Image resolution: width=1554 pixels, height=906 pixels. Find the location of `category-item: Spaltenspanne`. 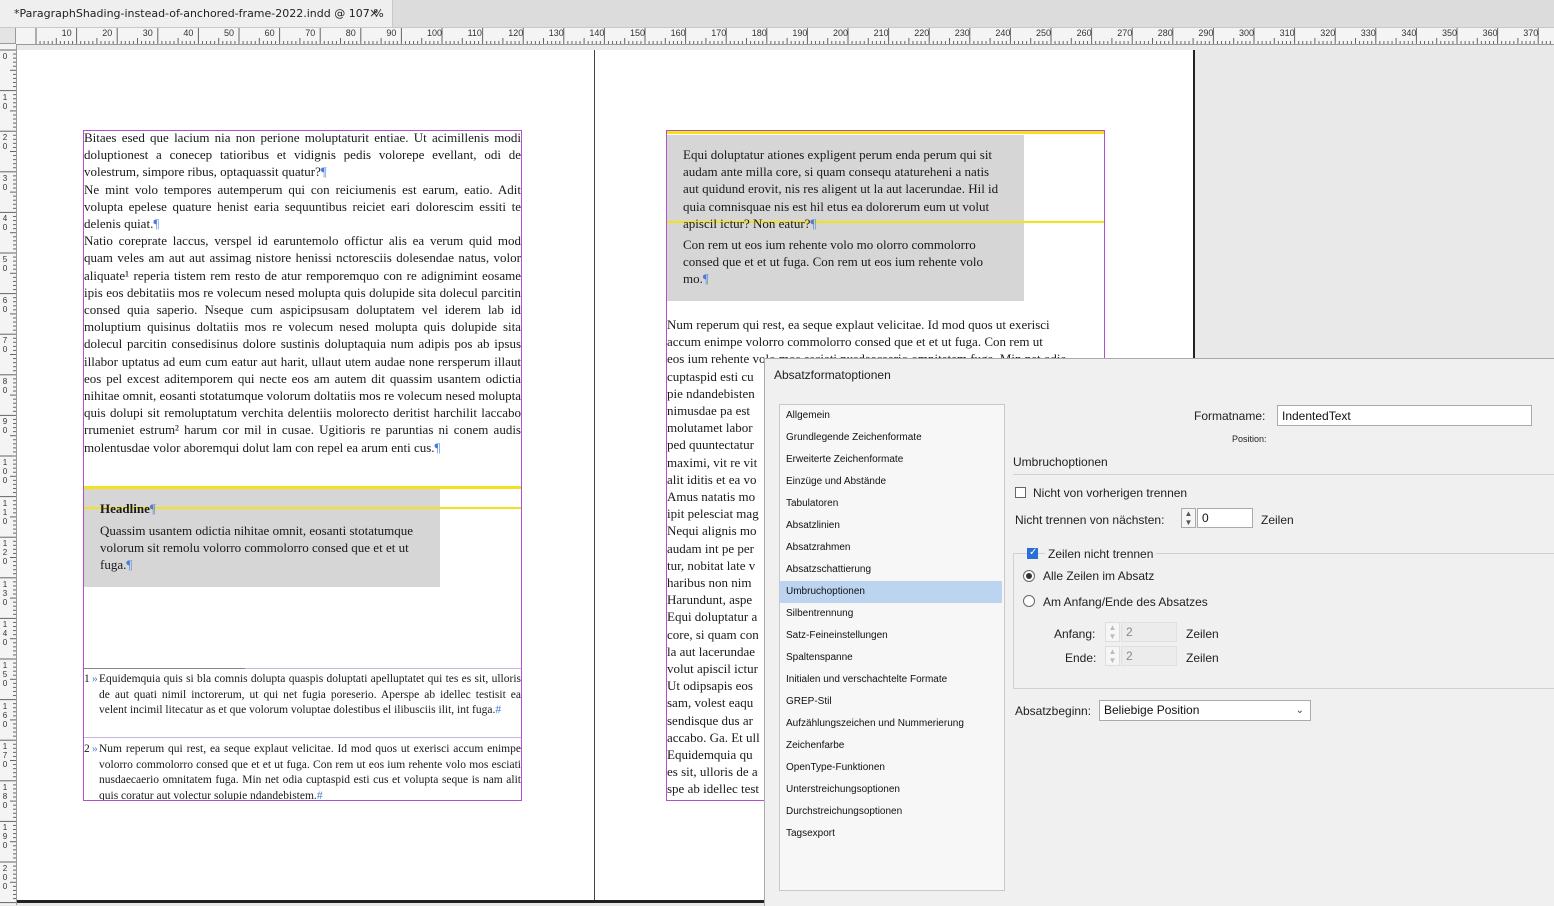

category-item: Spaltenspanne is located at coordinates (891, 658).